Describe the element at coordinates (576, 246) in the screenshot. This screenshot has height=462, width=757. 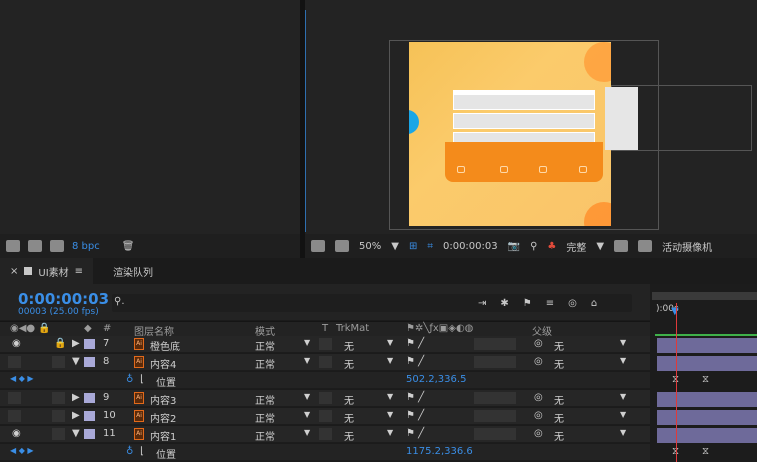
I see `resolution-dropdown: 完整` at that location.